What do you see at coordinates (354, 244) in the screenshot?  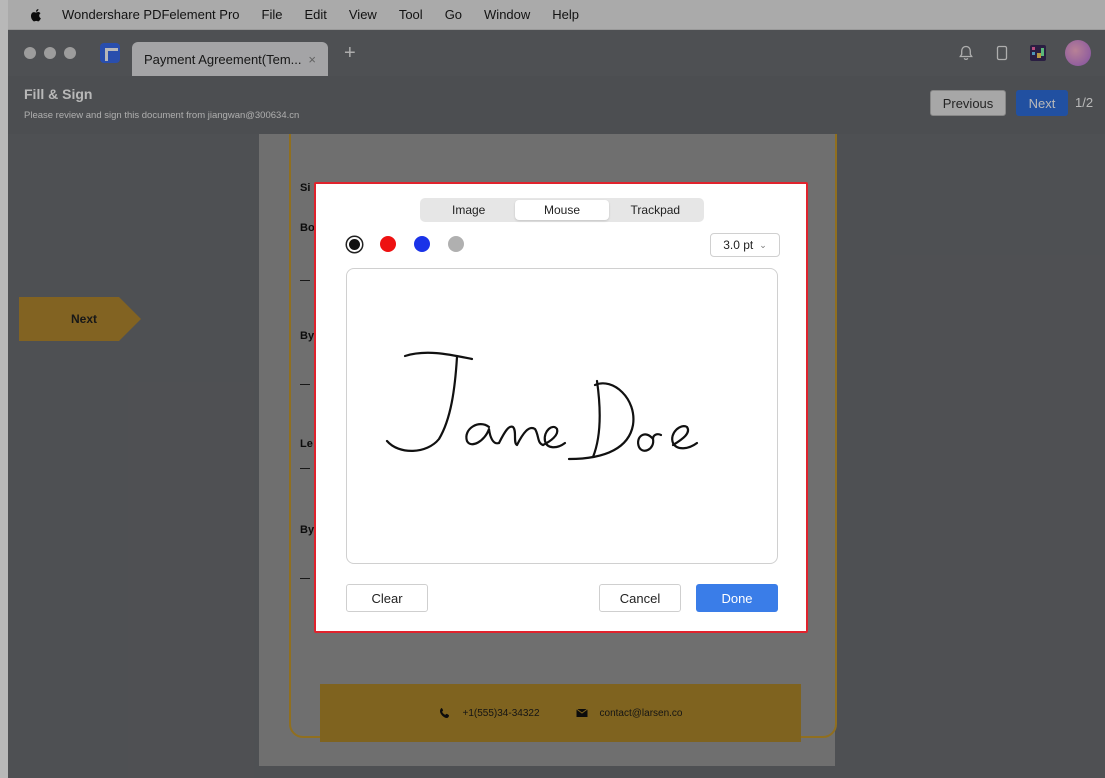 I see `color-black-swatch` at bounding box center [354, 244].